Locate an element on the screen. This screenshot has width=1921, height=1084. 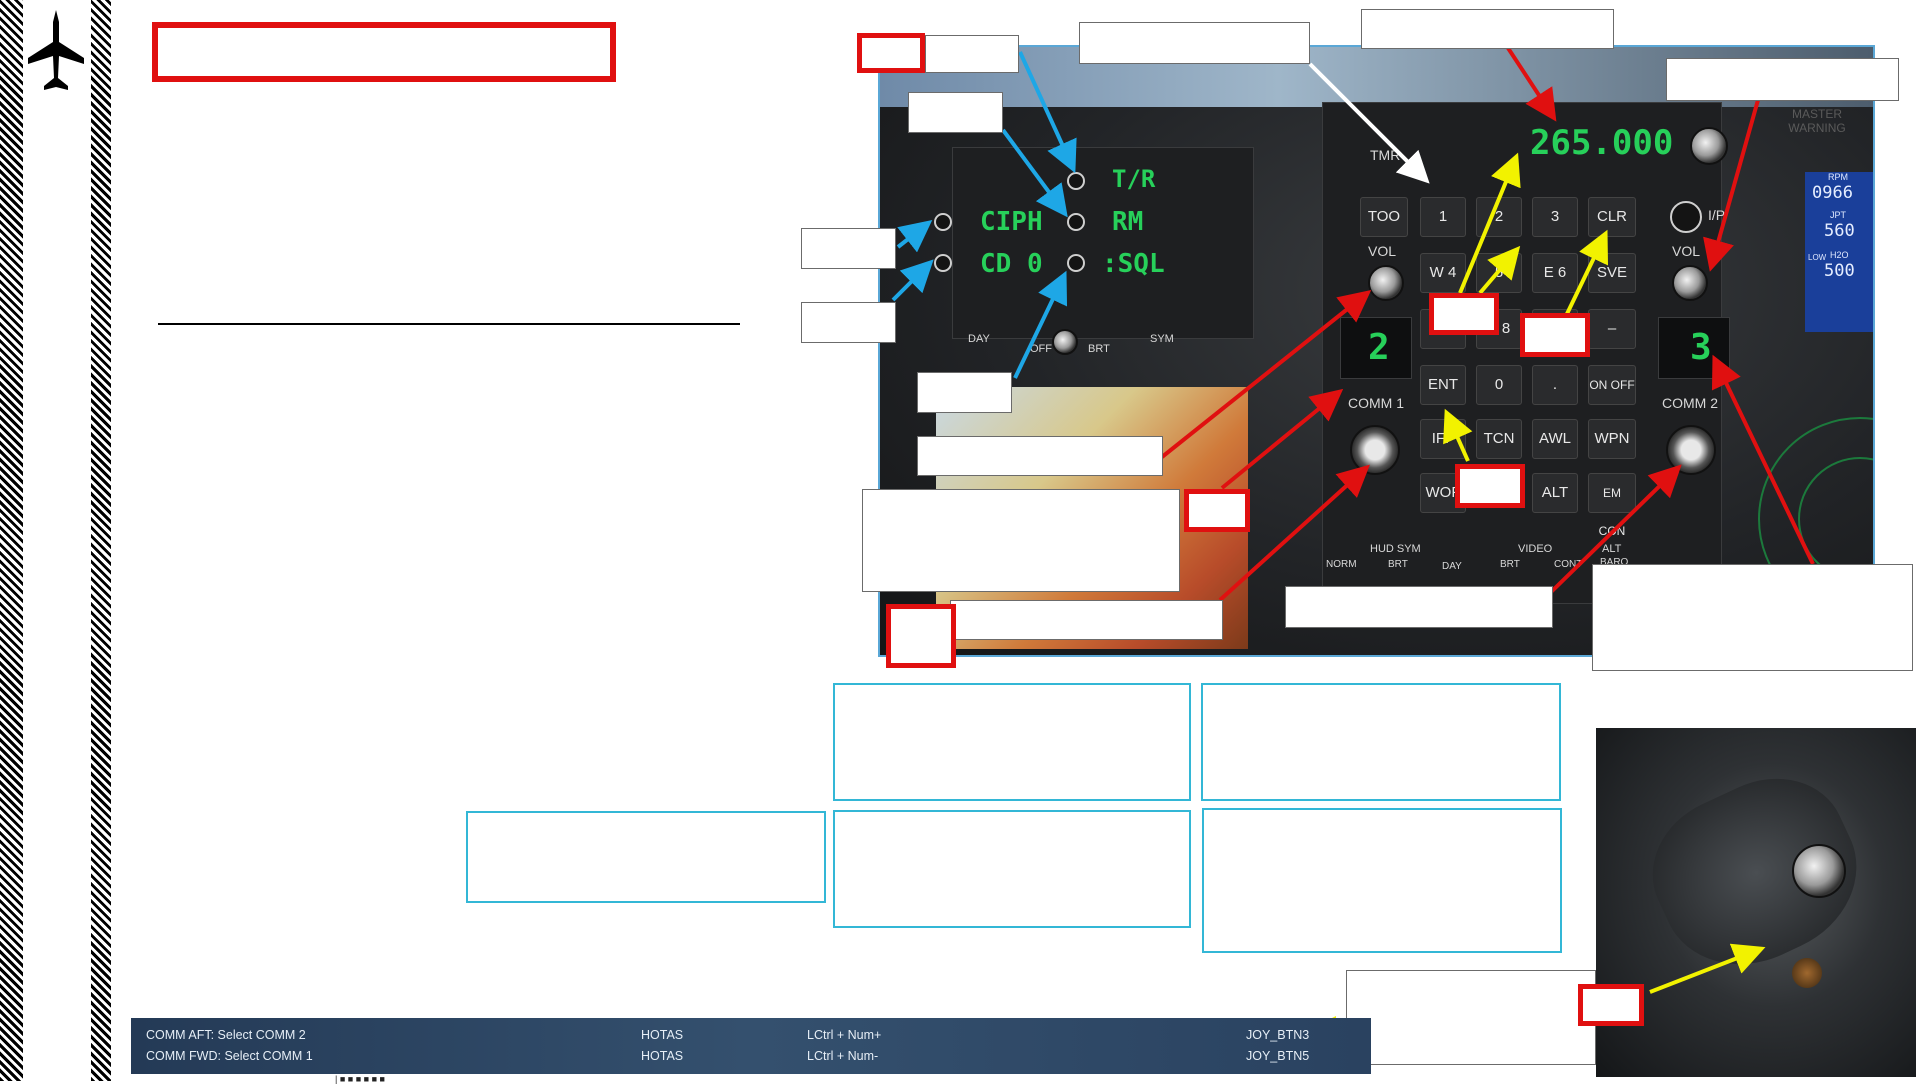
title-box is located at coordinates (384, 52).